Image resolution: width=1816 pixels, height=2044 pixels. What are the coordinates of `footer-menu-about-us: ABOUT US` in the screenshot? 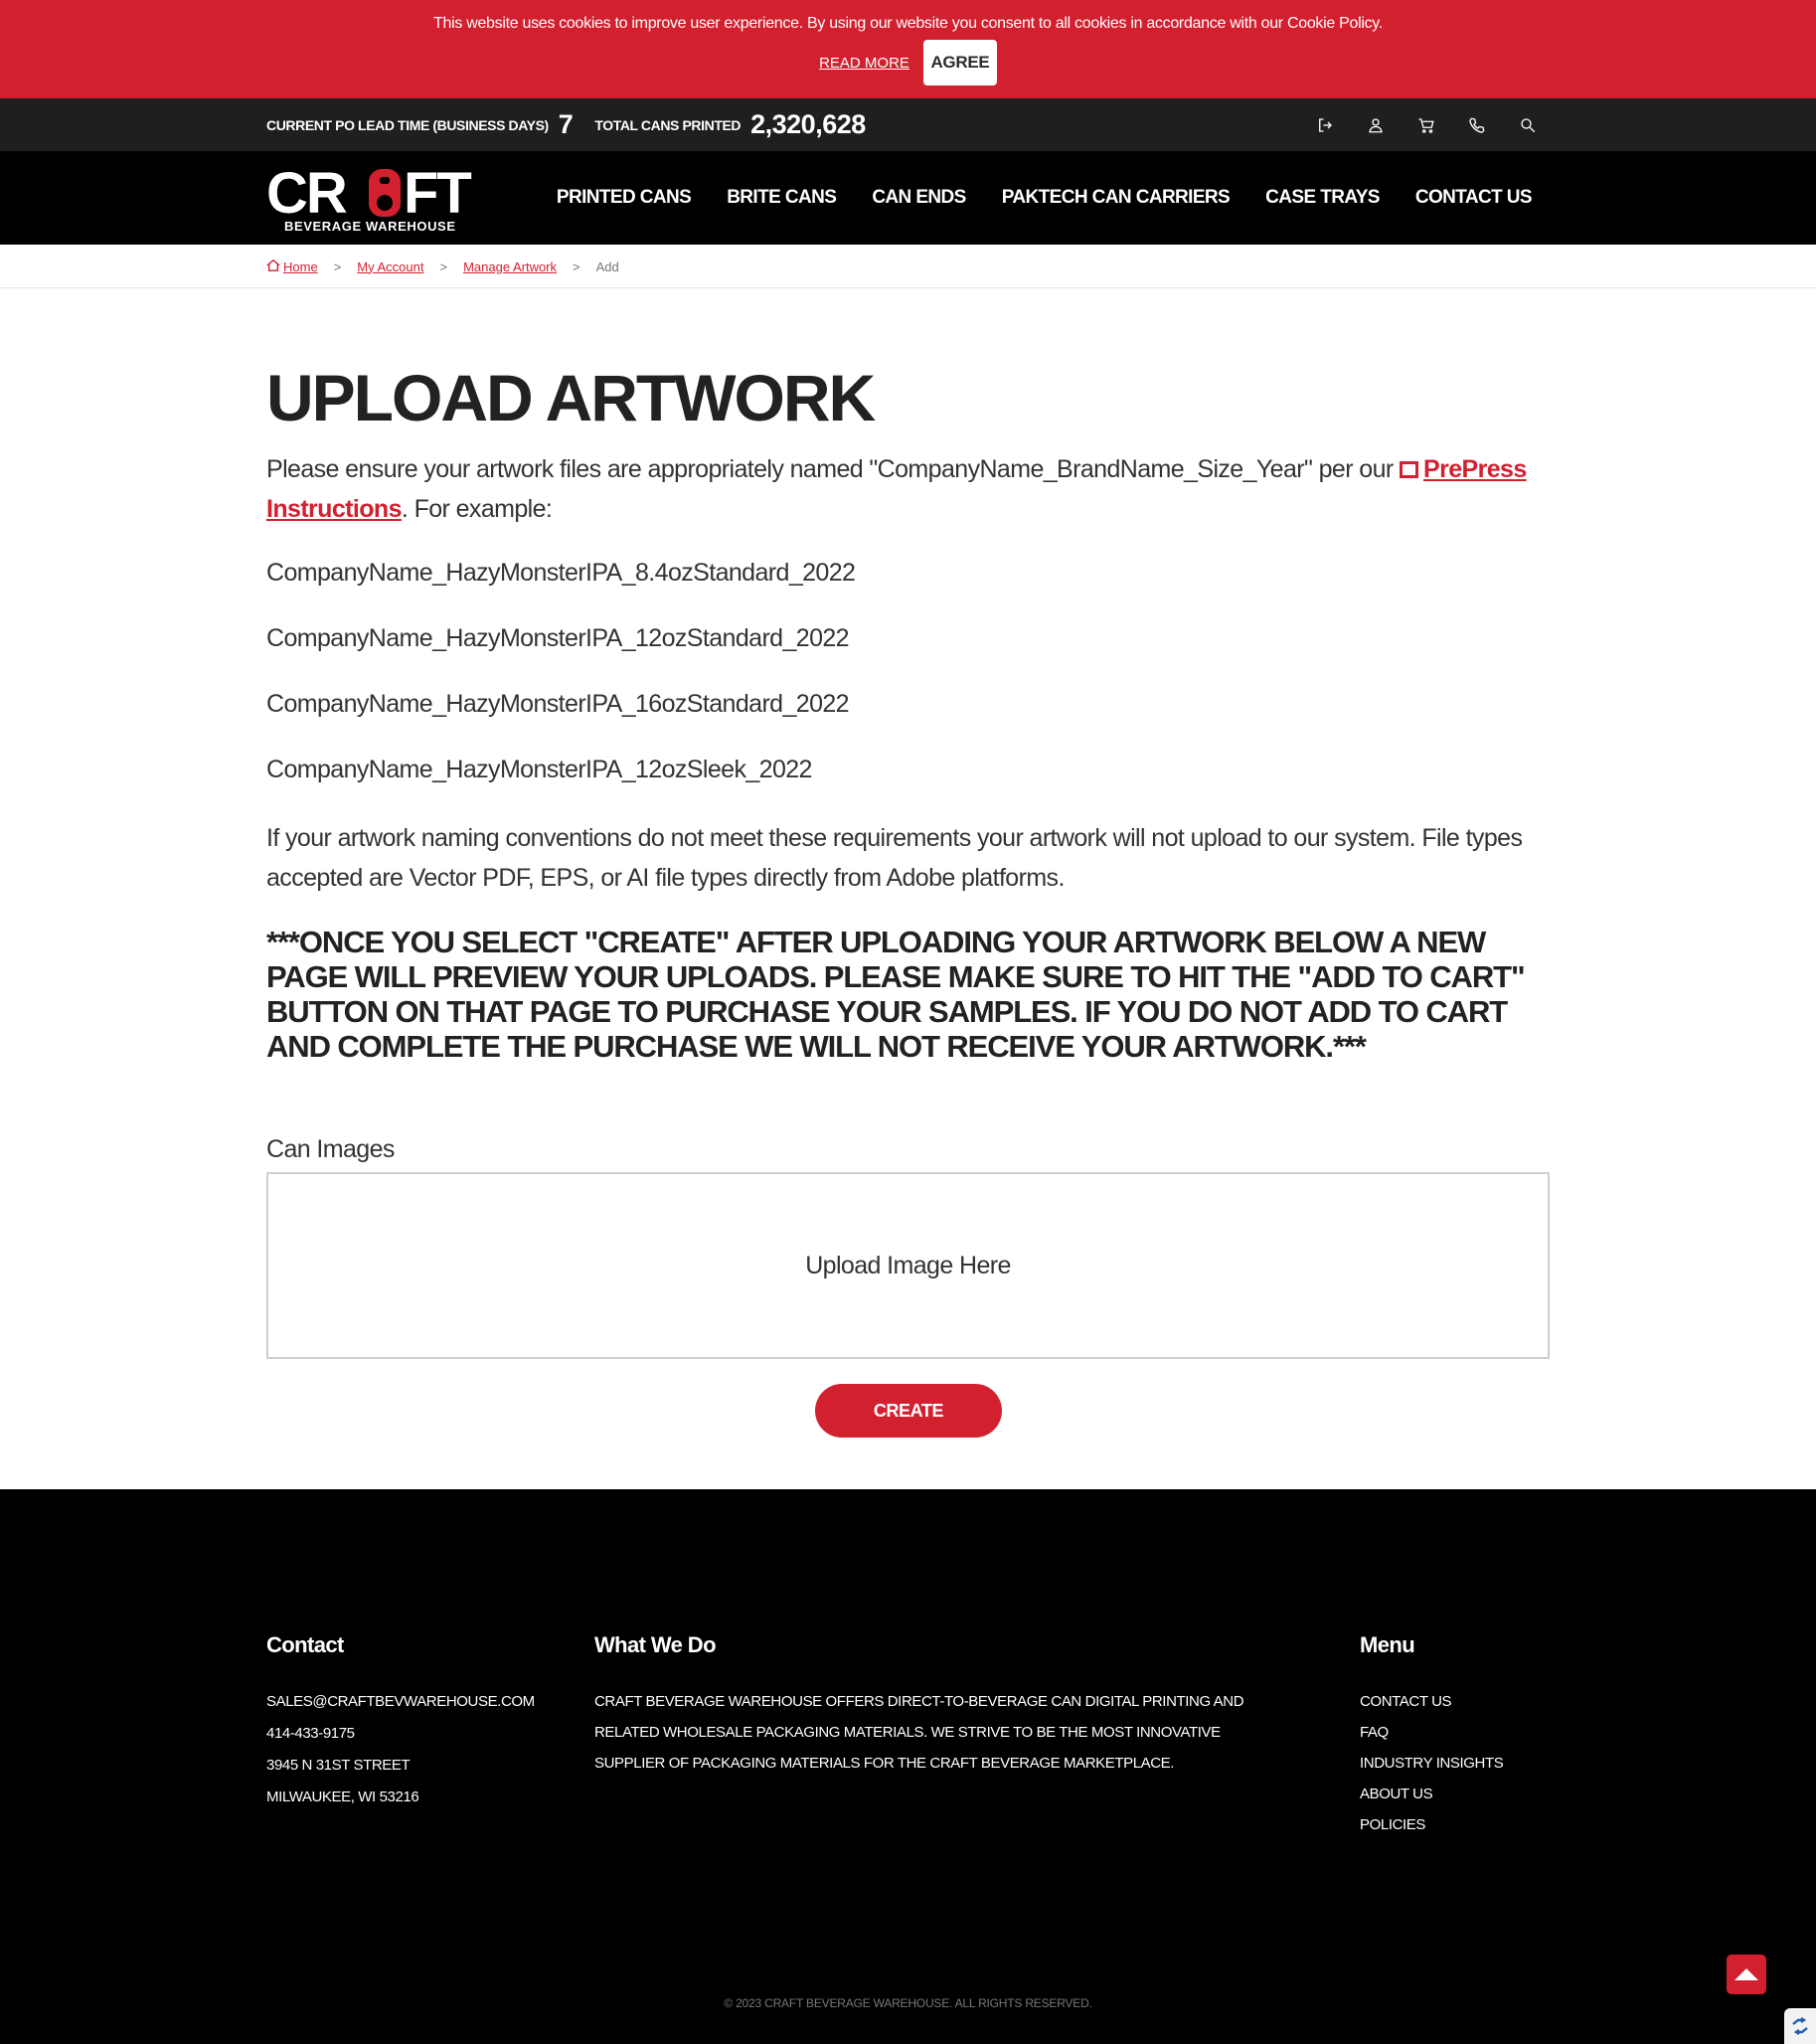 It's located at (1396, 1794).